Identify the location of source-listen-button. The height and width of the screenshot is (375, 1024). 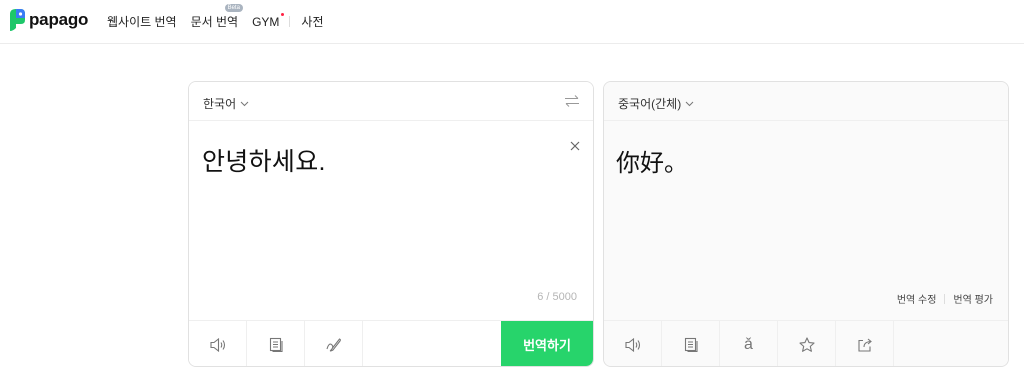
(218, 343).